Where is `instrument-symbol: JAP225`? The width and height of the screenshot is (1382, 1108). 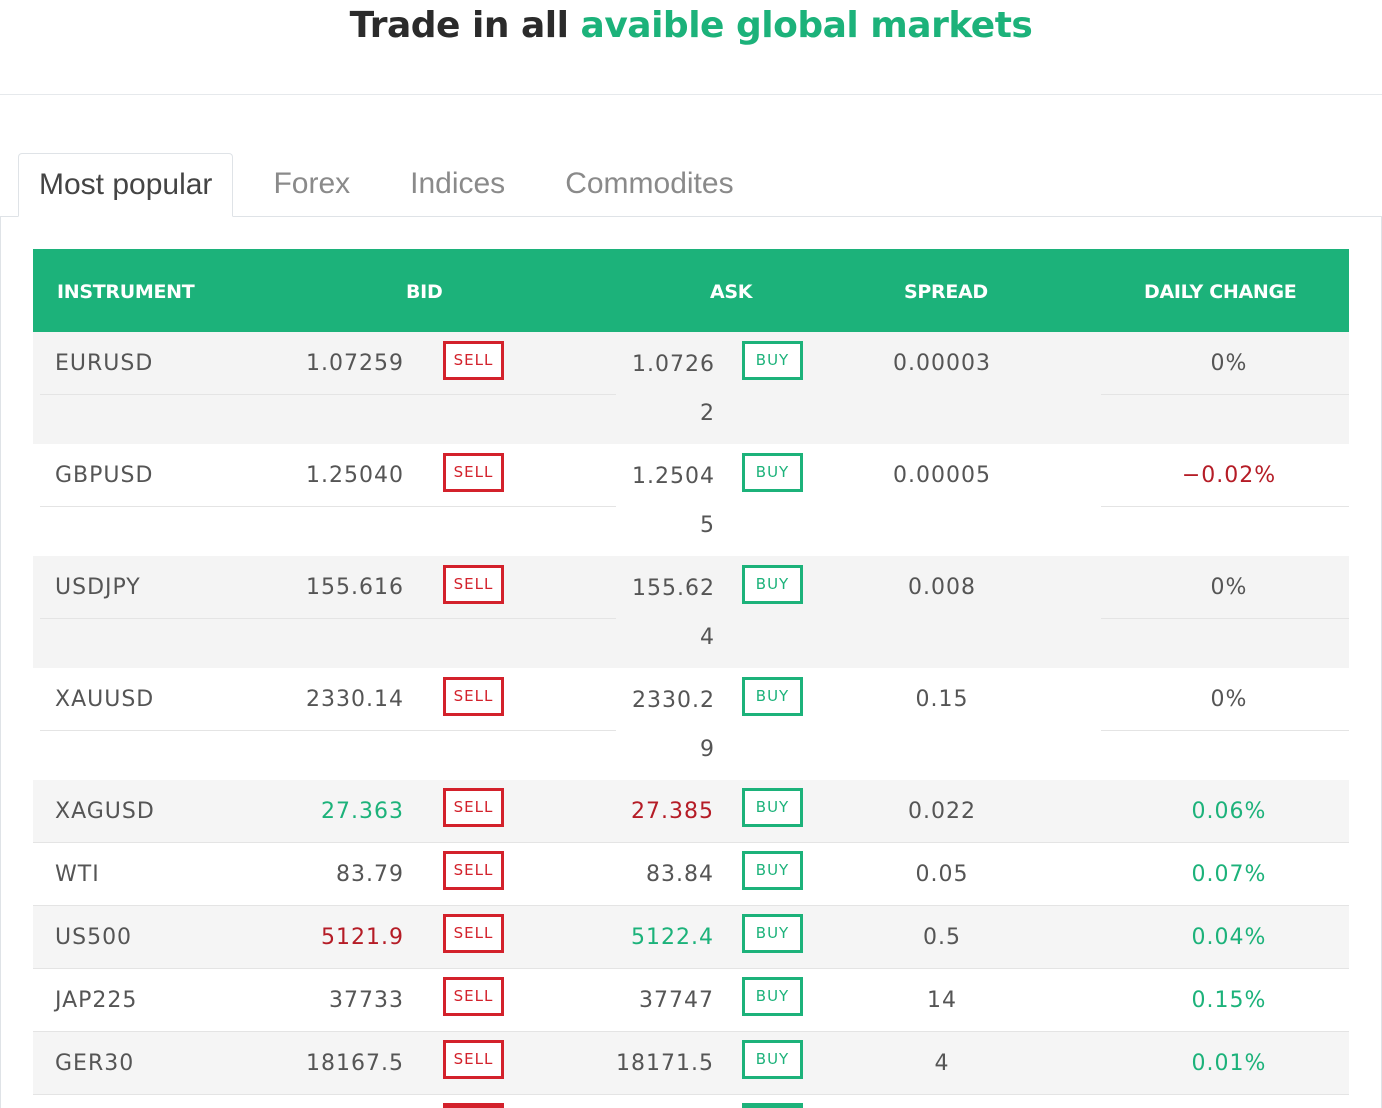 instrument-symbol: JAP225 is located at coordinates (96, 1000).